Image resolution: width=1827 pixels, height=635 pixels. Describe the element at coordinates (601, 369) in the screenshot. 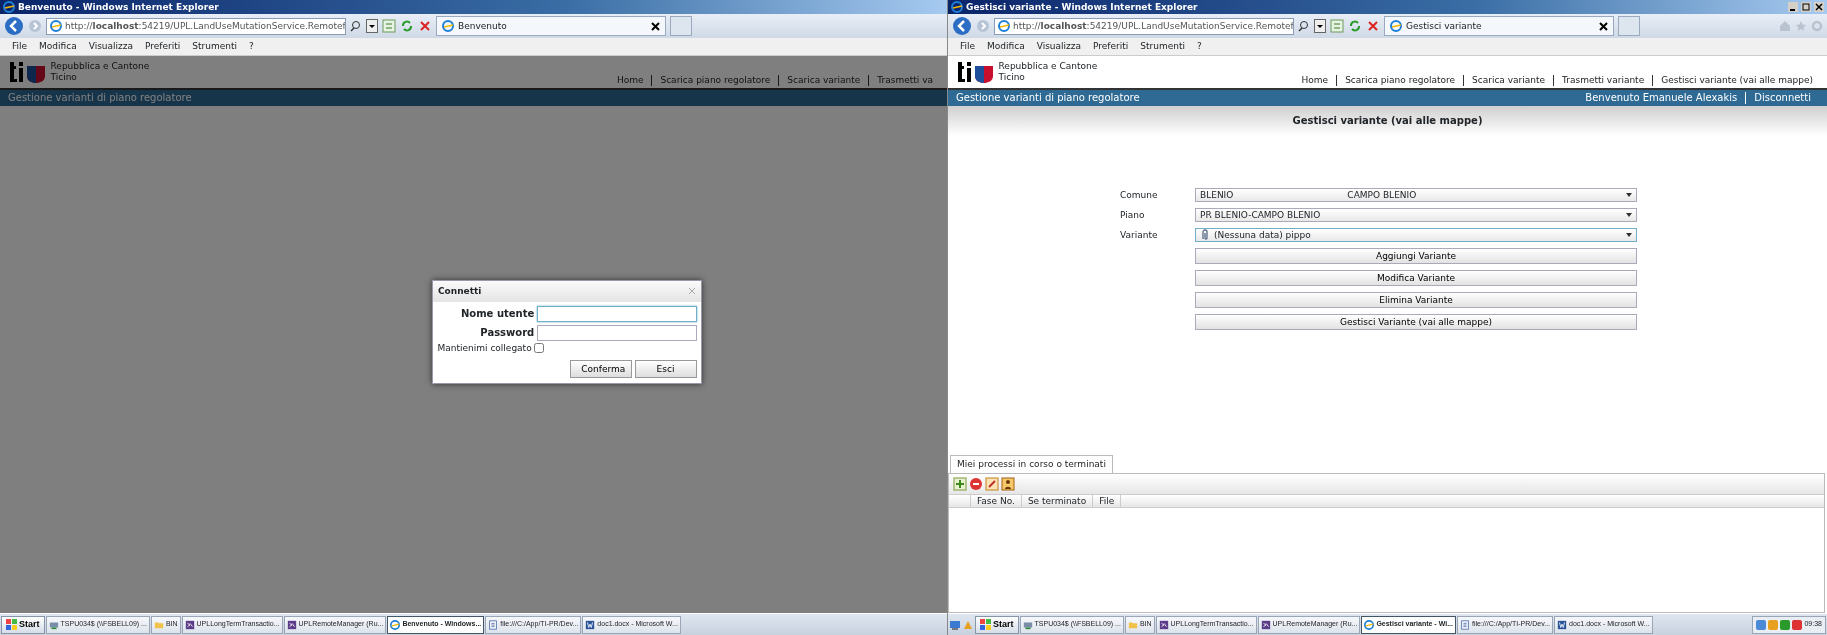

I see `dialog-button: Conferma` at that location.